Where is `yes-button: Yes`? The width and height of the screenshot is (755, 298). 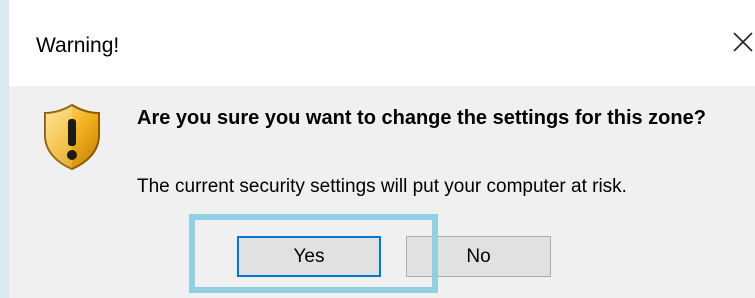
yes-button: Yes is located at coordinates (309, 256).